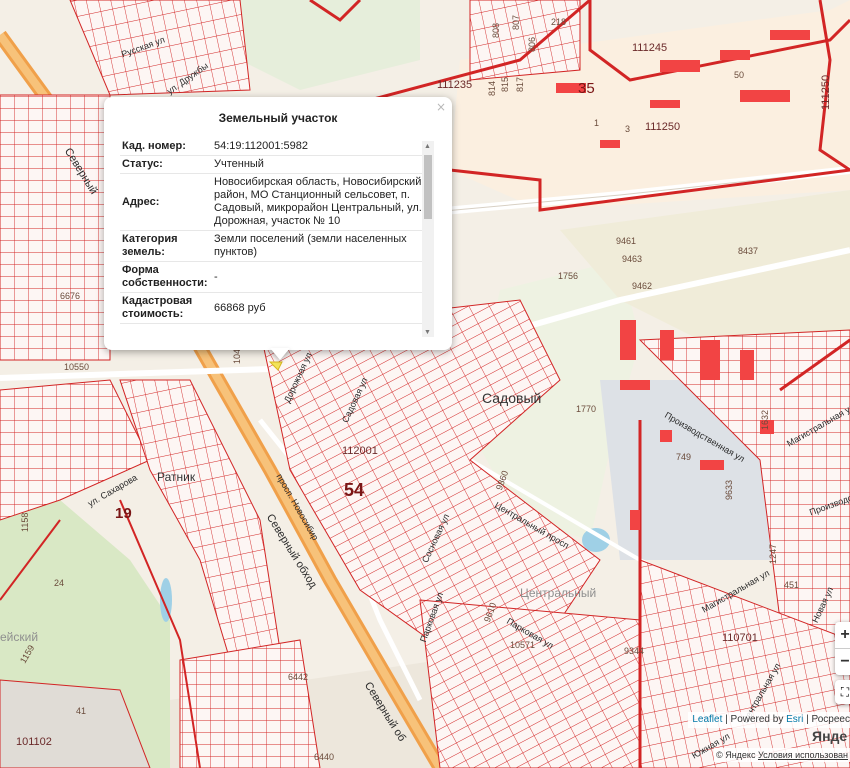 The height and width of the screenshot is (768, 850). Describe the element at coordinates (165, 276) in the screenshot. I see `attribute-key: Форма собственности:` at that location.